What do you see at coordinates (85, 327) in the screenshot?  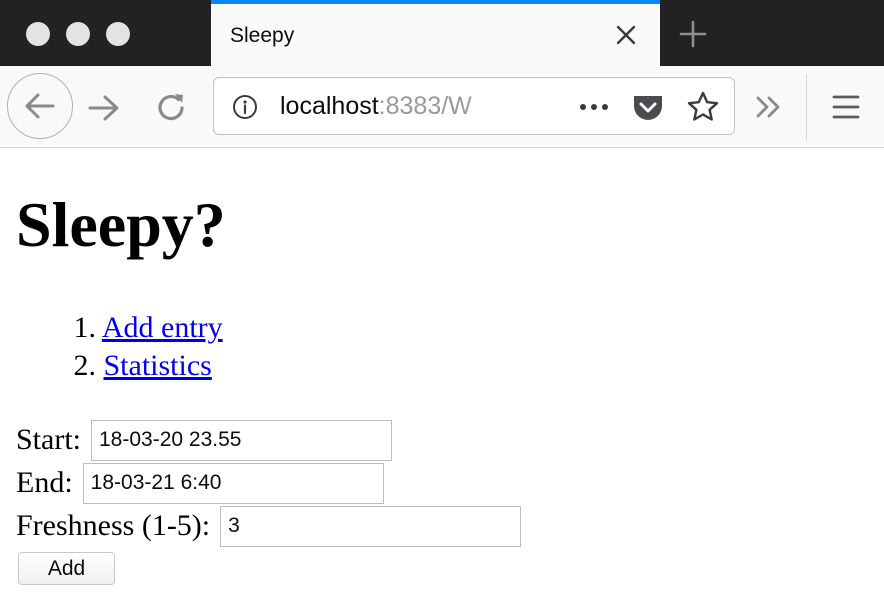 I see `list-number: 1.` at bounding box center [85, 327].